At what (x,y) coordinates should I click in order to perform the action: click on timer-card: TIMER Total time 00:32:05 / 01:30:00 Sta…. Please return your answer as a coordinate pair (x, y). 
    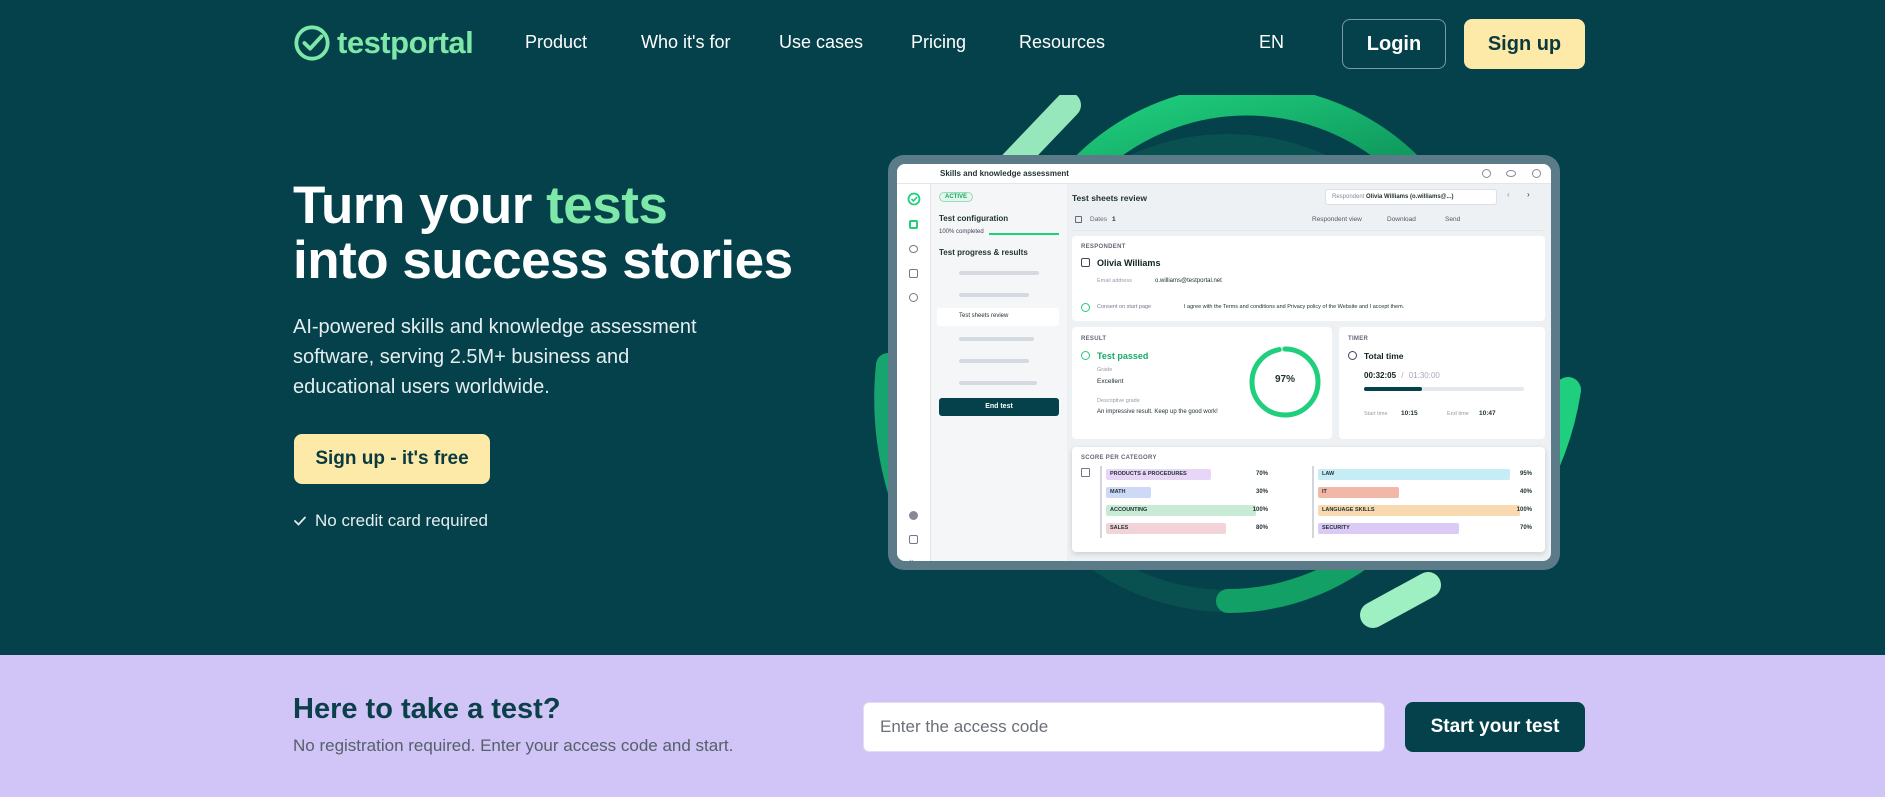
    Looking at the image, I should click on (1442, 383).